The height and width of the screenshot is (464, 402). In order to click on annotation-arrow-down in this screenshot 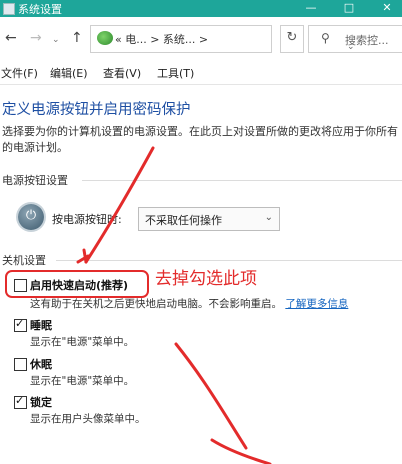, I will do `click(211, 396)`.